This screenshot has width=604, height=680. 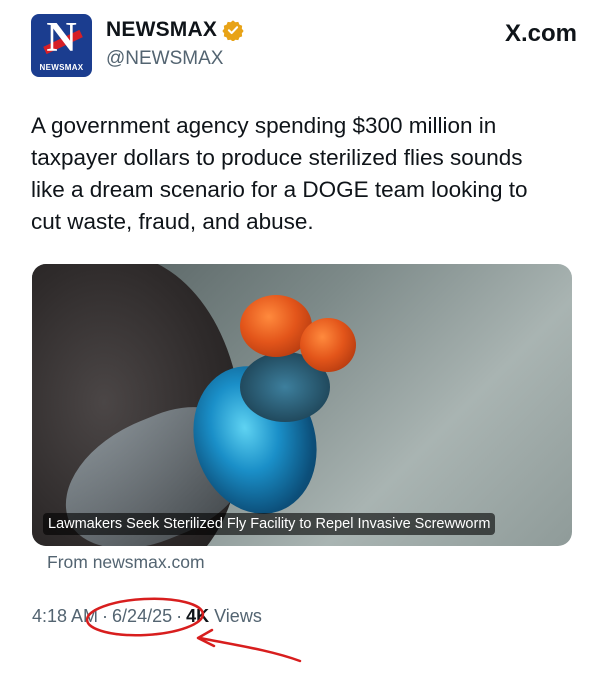 What do you see at coordinates (65, 616) in the screenshot?
I see `tweet-time: 4:18 AM` at bounding box center [65, 616].